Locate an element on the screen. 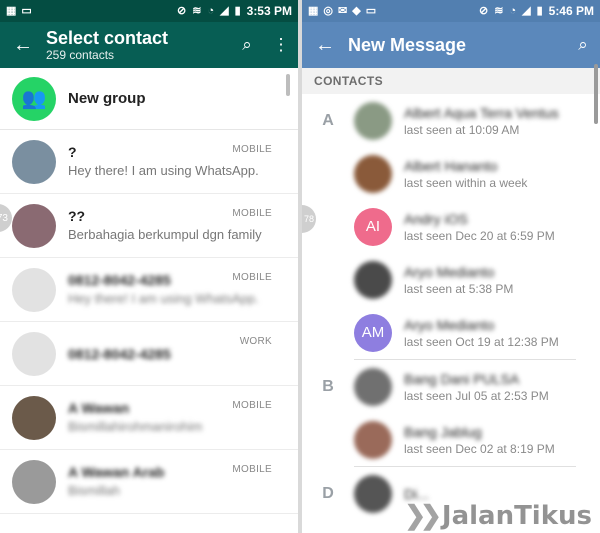 The image size is (600, 533). contact-count: 259 contacts is located at coordinates (80, 55).